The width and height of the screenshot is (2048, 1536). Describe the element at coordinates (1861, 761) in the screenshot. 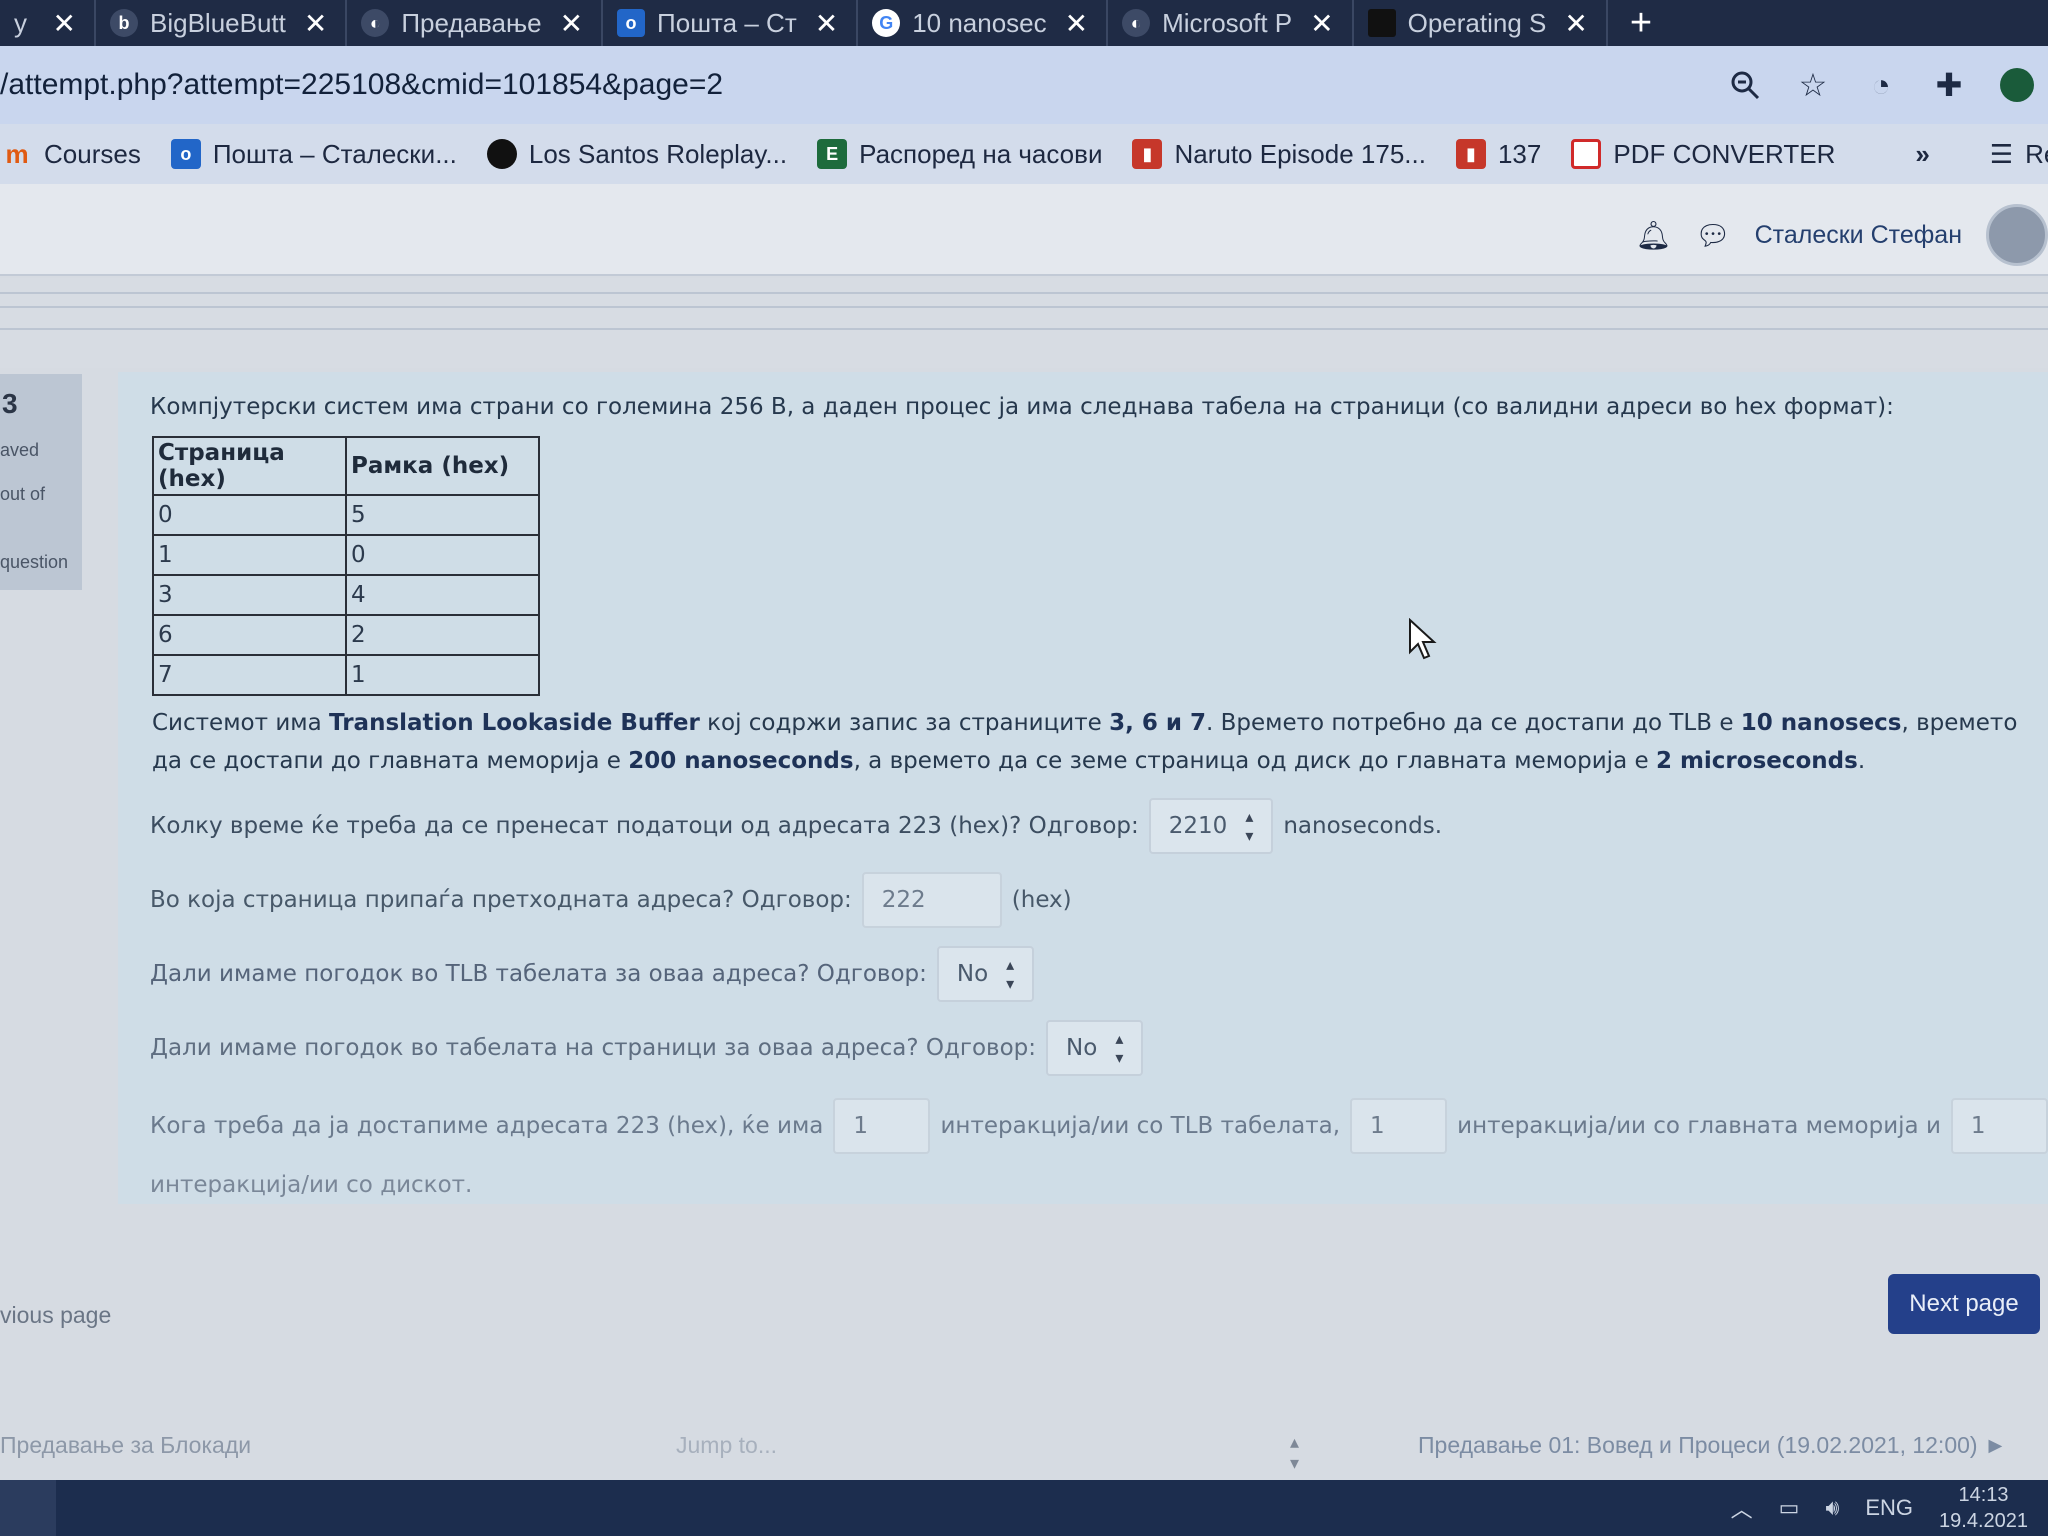

I see `desc-text: .` at that location.